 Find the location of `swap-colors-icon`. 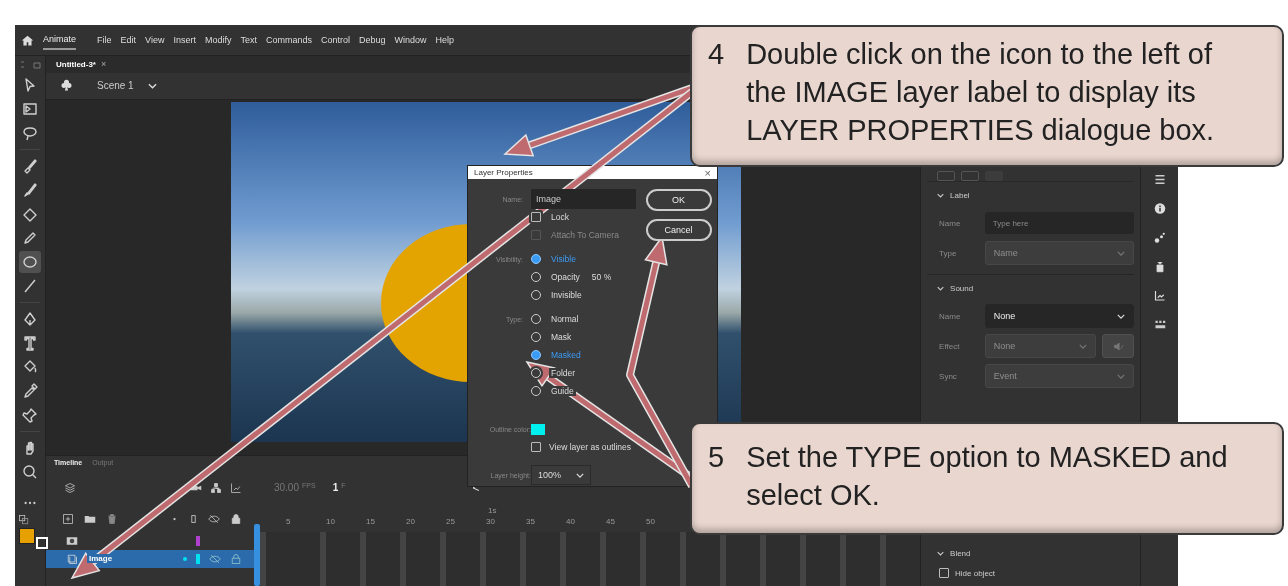

swap-colors-icon is located at coordinates (24, 520).